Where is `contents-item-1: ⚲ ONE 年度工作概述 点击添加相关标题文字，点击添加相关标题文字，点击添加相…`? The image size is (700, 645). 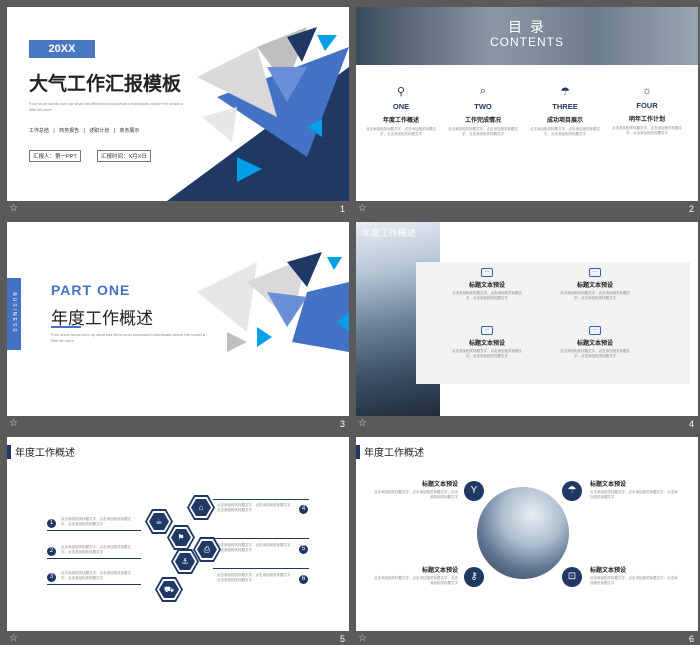
contents-item-1: ⚲ ONE 年度工作概述 点击添加相关标题文字，点击添加相关标题文字，点击添加相… is located at coordinates (401, 111).